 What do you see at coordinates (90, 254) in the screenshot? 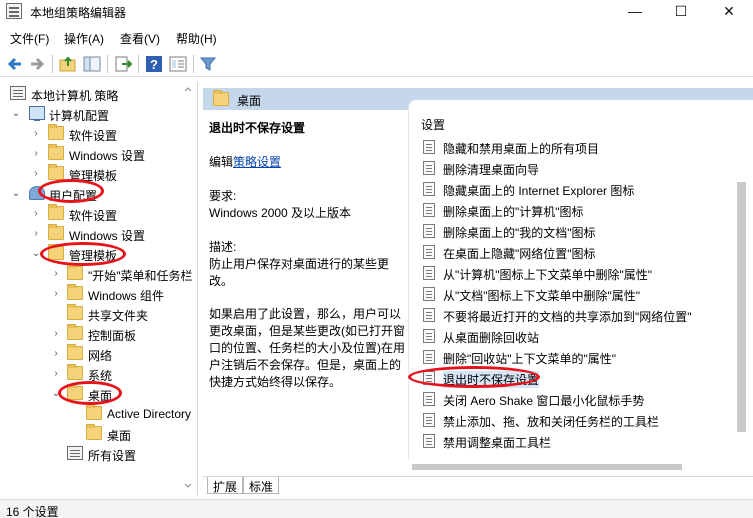
I see `tree-node-uc-admin: ⌄ 管理模板` at bounding box center [90, 254].